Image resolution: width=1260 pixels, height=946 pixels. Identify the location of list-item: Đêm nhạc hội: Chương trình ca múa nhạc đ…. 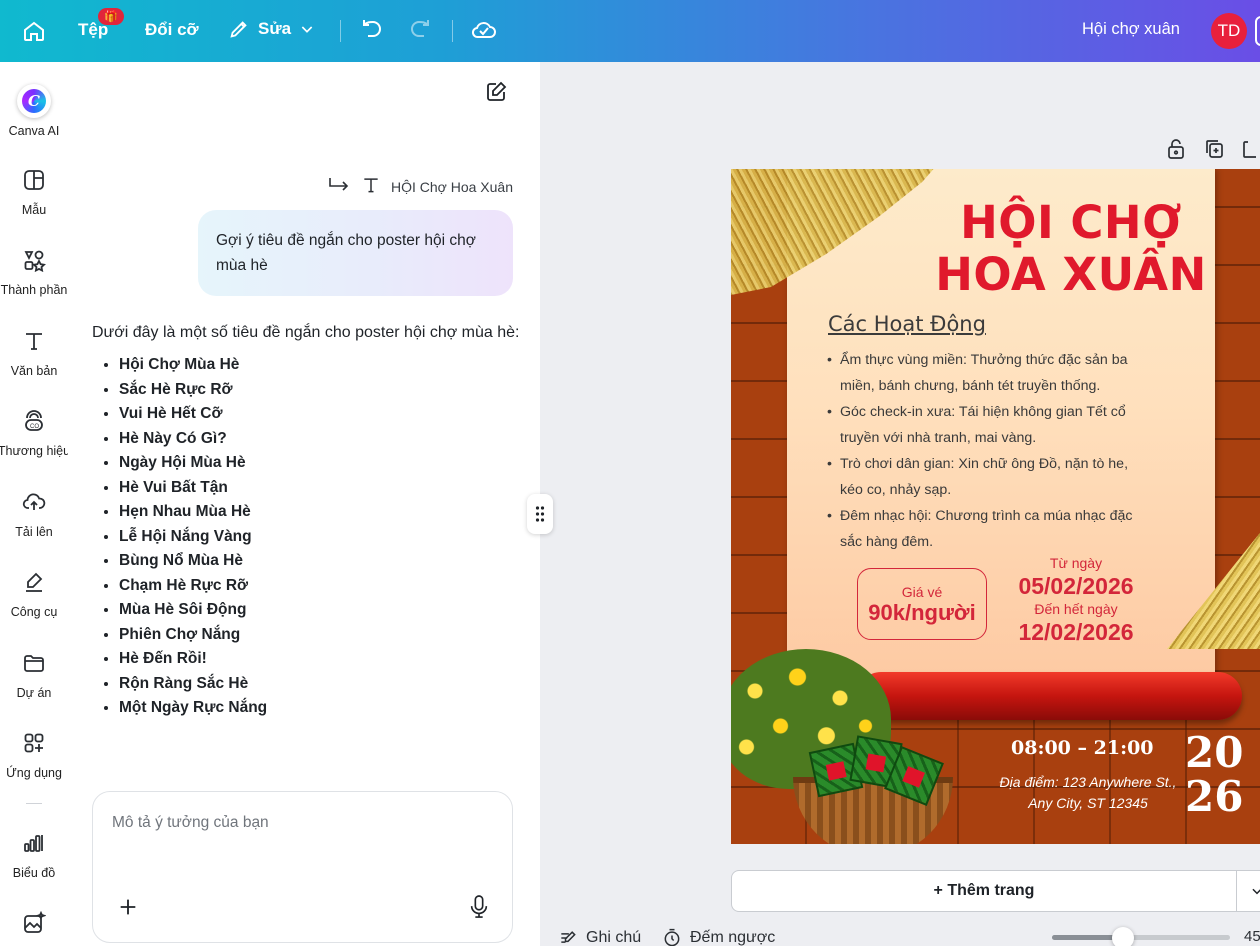
(987, 529).